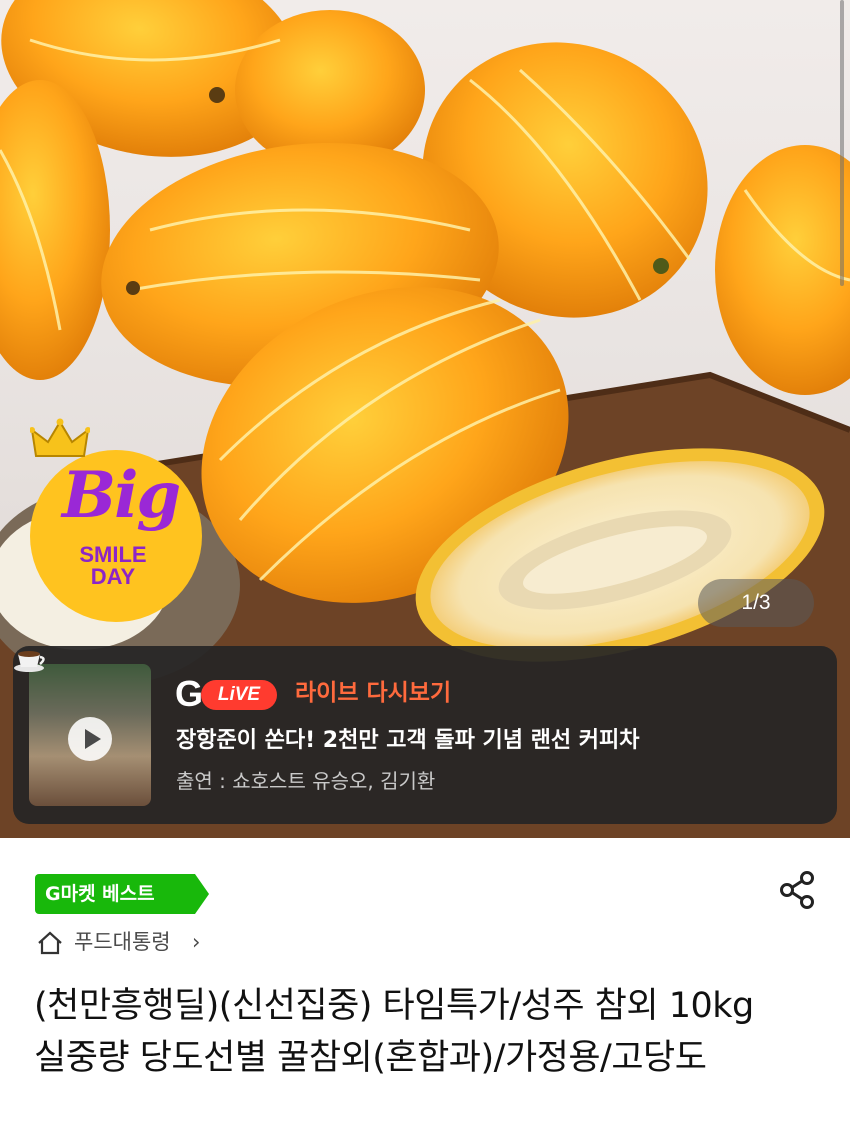 Image resolution: width=850 pixels, height=1143 pixels. What do you see at coordinates (373, 693) in the screenshot?
I see `live-replay-label: 라이브 다시보기` at bounding box center [373, 693].